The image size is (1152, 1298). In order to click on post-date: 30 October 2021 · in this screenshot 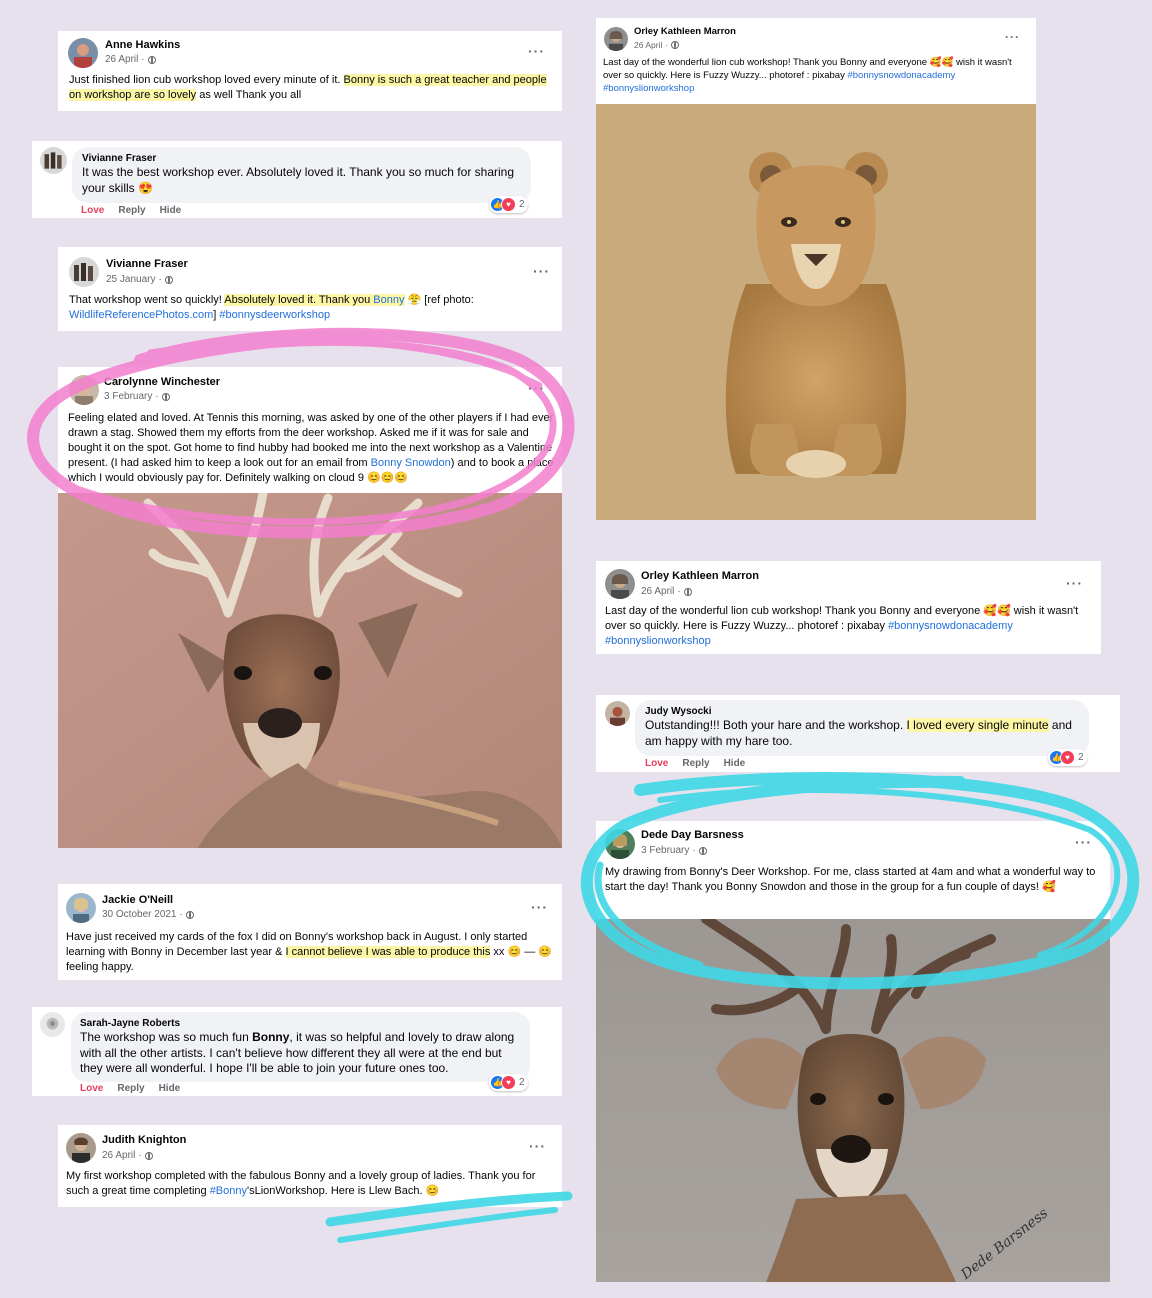, I will do `click(148, 914)`.